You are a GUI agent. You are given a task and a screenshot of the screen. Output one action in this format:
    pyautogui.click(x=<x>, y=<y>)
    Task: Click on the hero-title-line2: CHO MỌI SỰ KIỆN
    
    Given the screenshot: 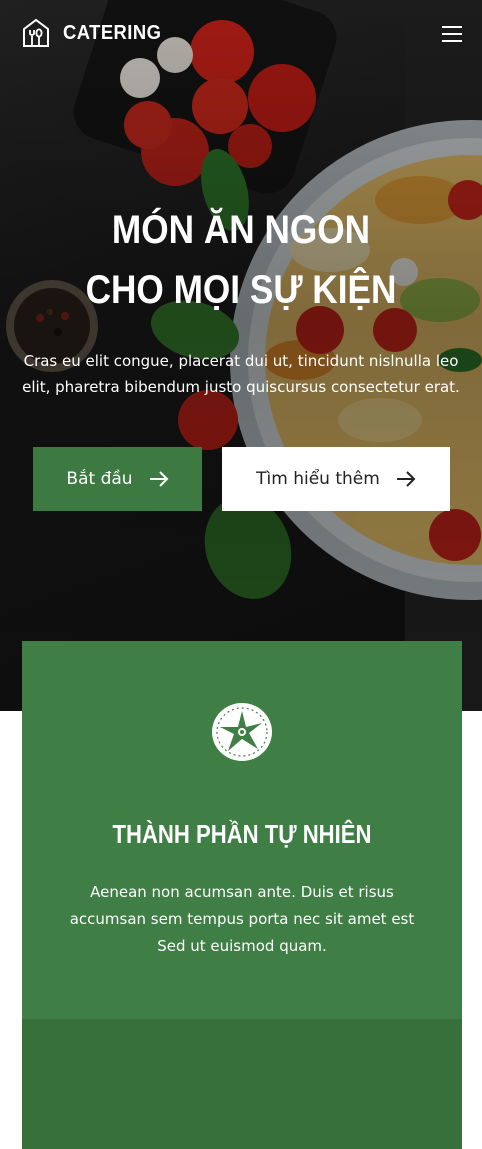 What is the action you would take?
    pyautogui.click(x=241, y=290)
    